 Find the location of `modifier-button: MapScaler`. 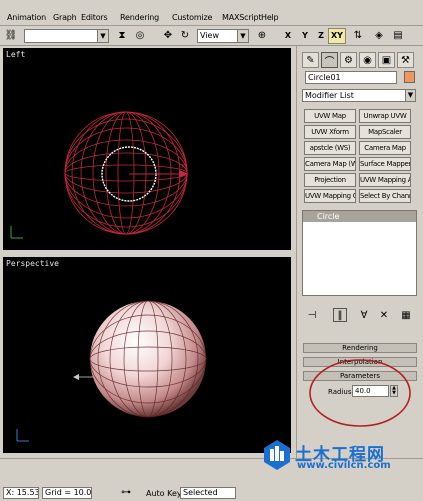

modifier-button: MapScaler is located at coordinates (385, 132).